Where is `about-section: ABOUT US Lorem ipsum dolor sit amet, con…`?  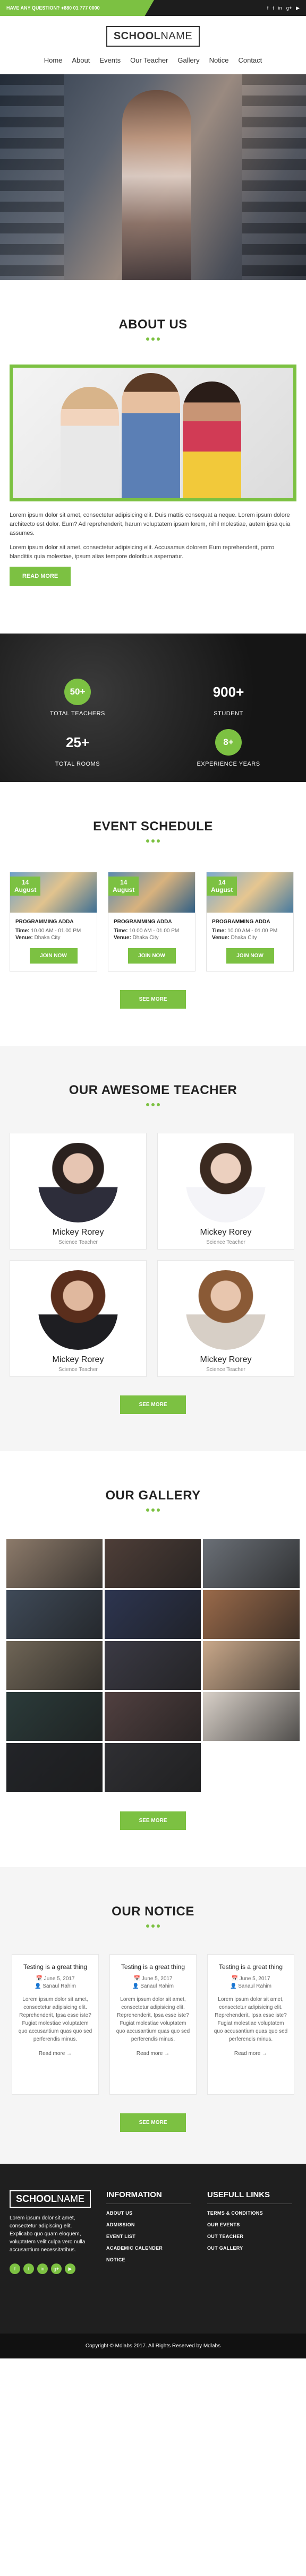
about-section: ABOUT US Lorem ipsum dolor sit amet, con… is located at coordinates (153, 433).